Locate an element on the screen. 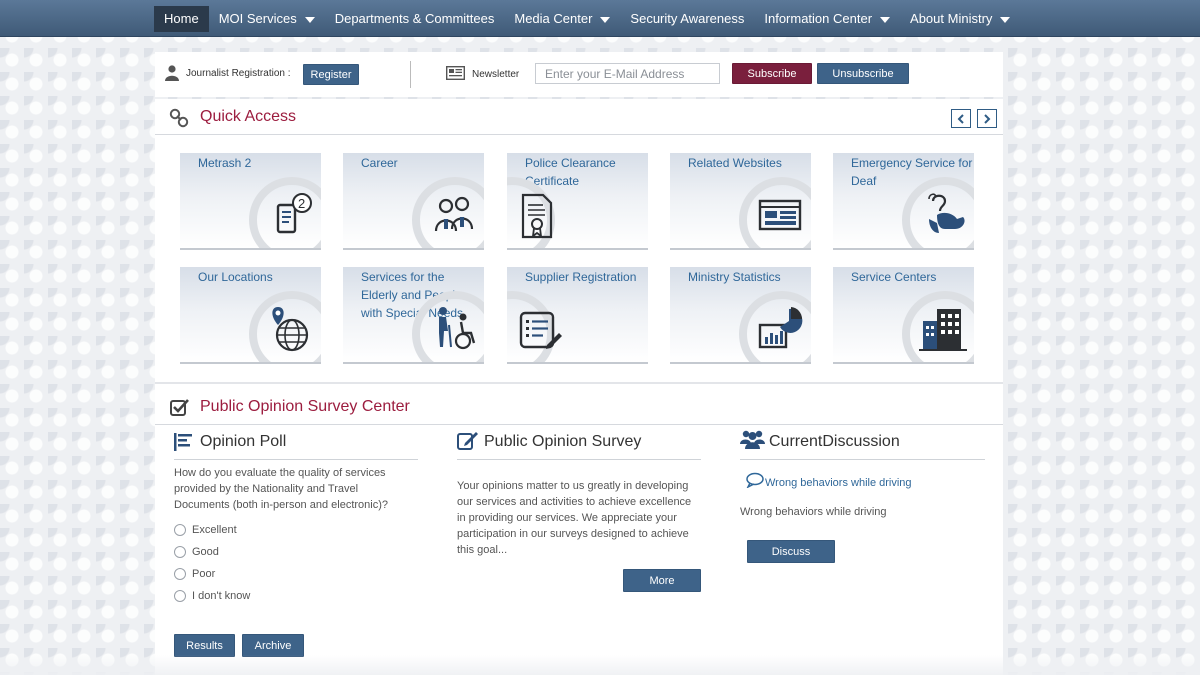 The width and height of the screenshot is (1200, 675). globe-location-icon is located at coordinates (290, 329).